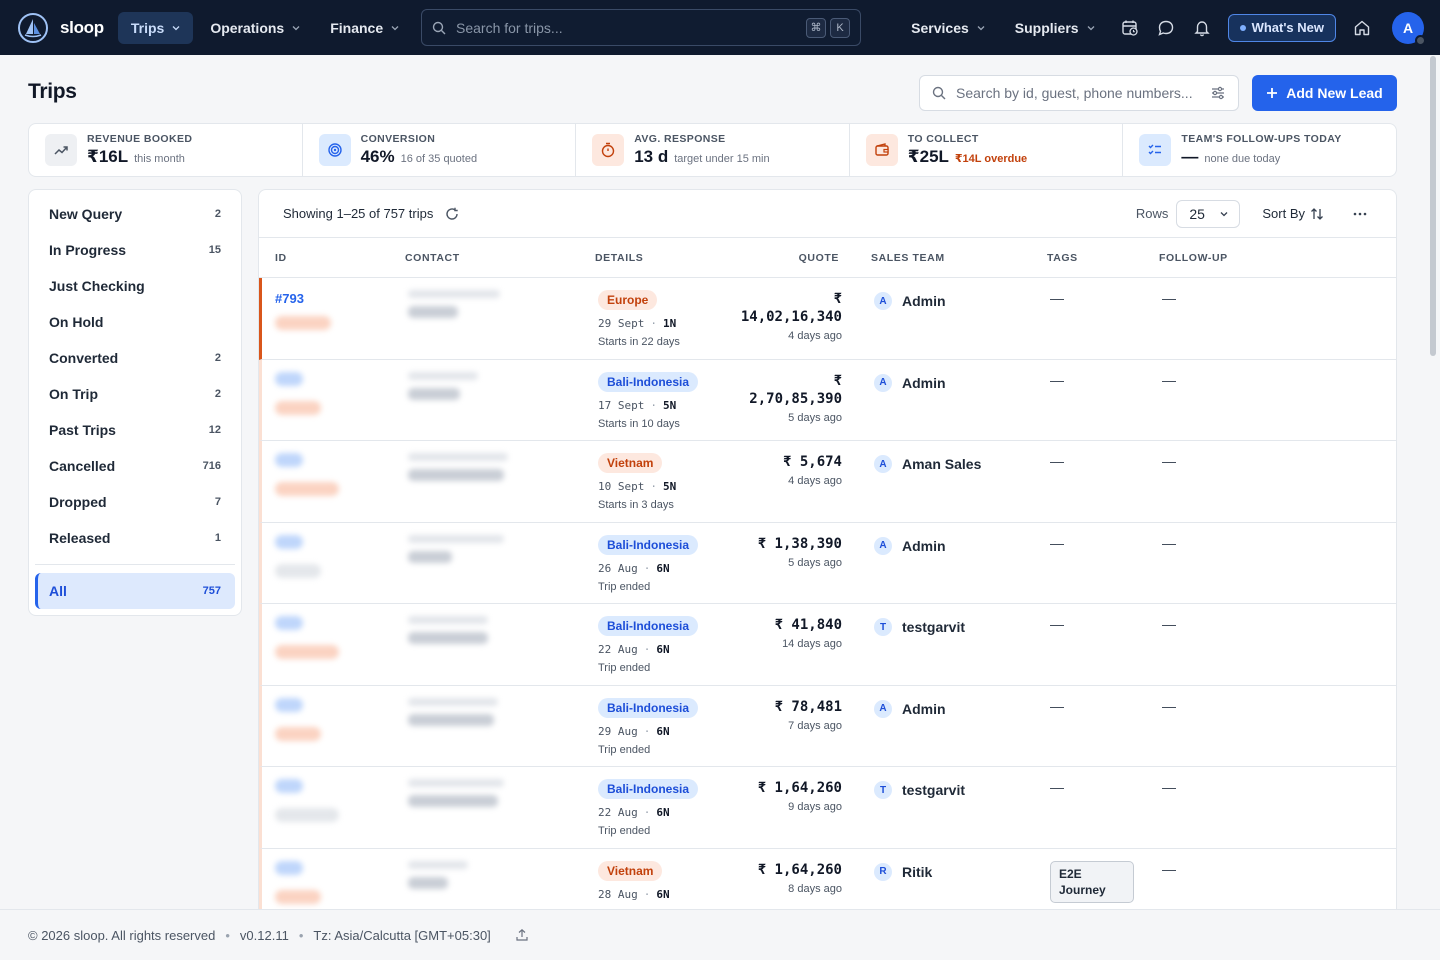 This screenshot has width=1440, height=960. Describe the element at coordinates (364, 28) in the screenshot. I see `nav-finance: Finance` at that location.